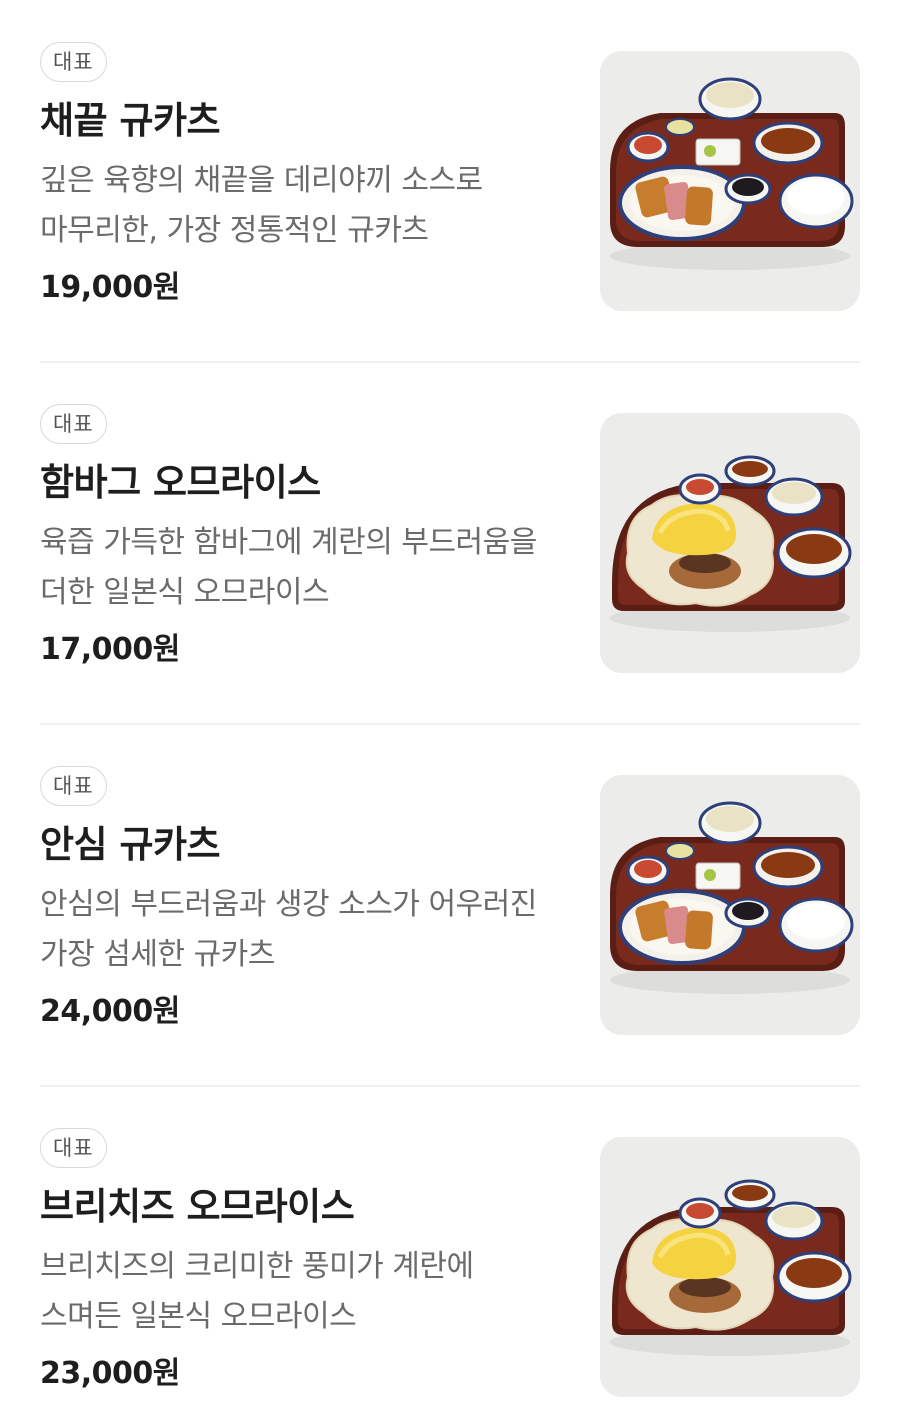 Image resolution: width=900 pixels, height=1428 pixels. I want to click on menu-item-description: 육즙 가득한 함바그에 계란의 부드러움을 더한 일본식 오므라이스, so click(288, 567).